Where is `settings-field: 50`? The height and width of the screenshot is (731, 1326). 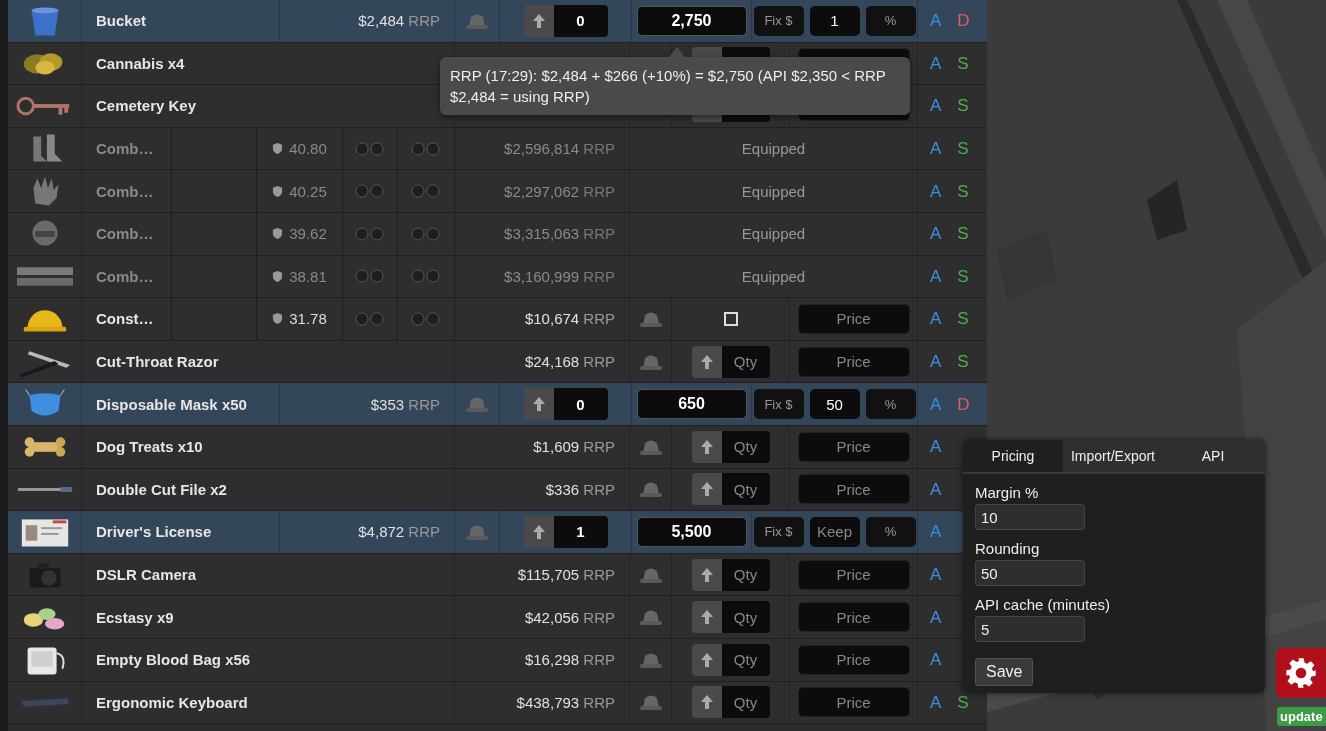
settings-field: 50 is located at coordinates (1030, 573).